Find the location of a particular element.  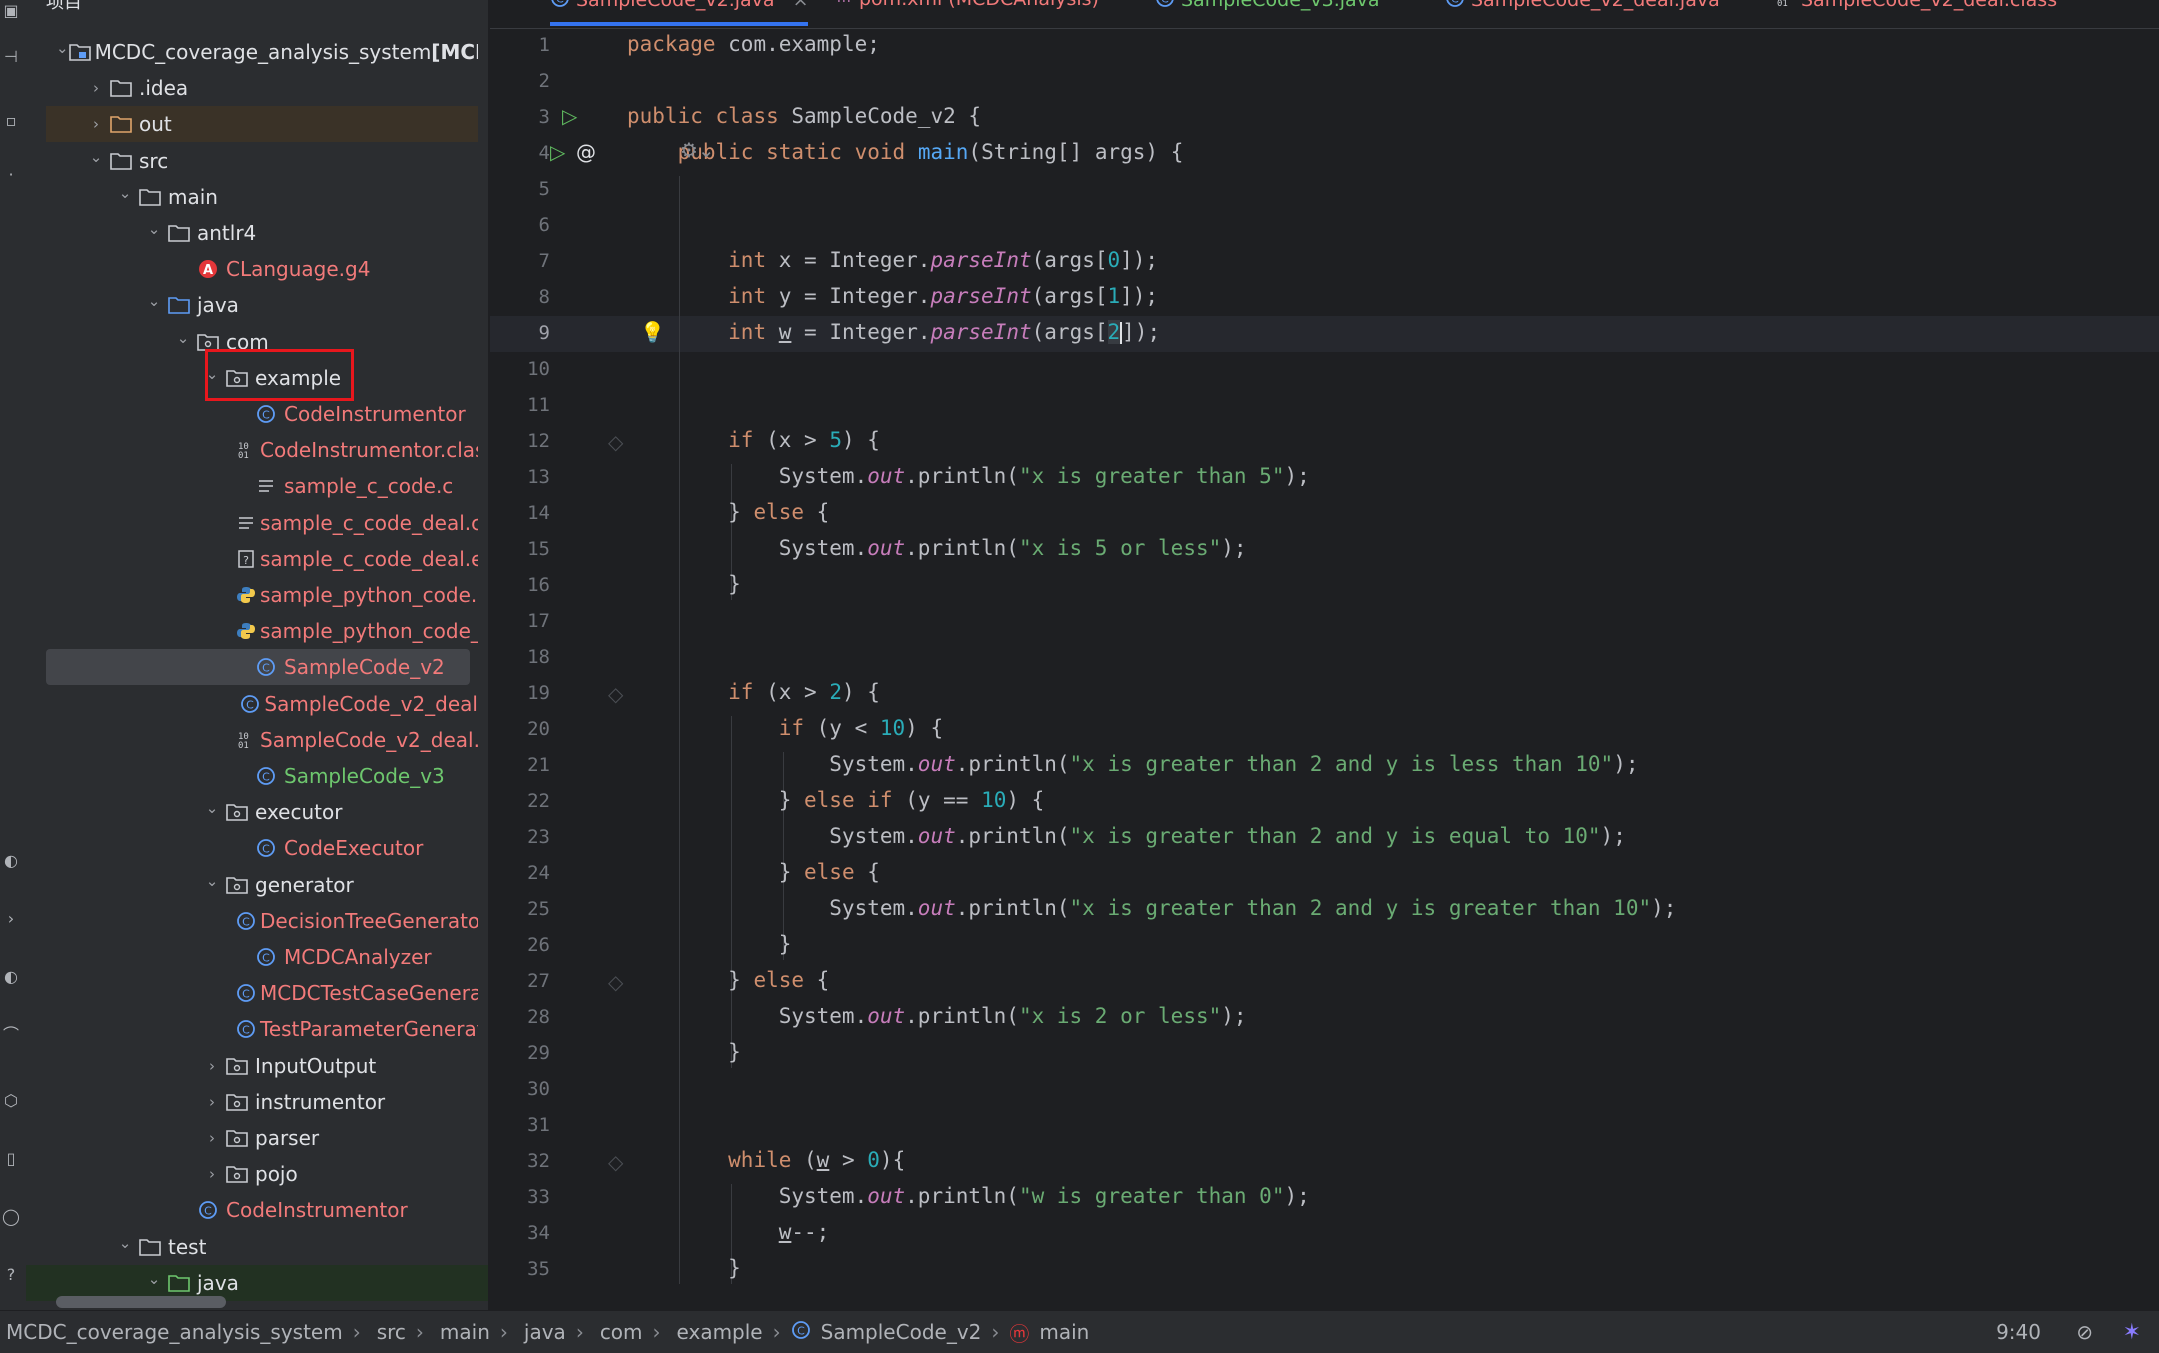

breadcrumb-item-src: src is located at coordinates (391, 1332).